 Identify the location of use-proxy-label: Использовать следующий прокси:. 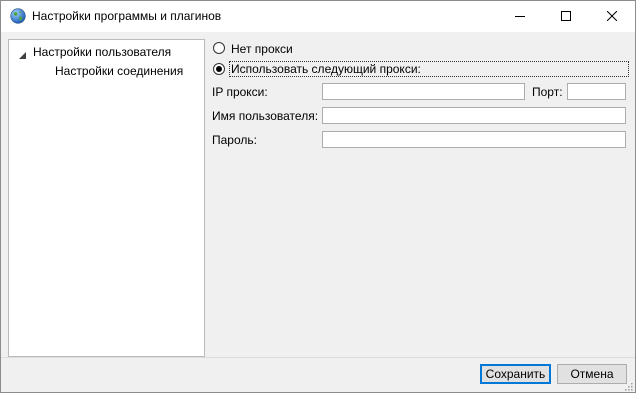
(429, 69).